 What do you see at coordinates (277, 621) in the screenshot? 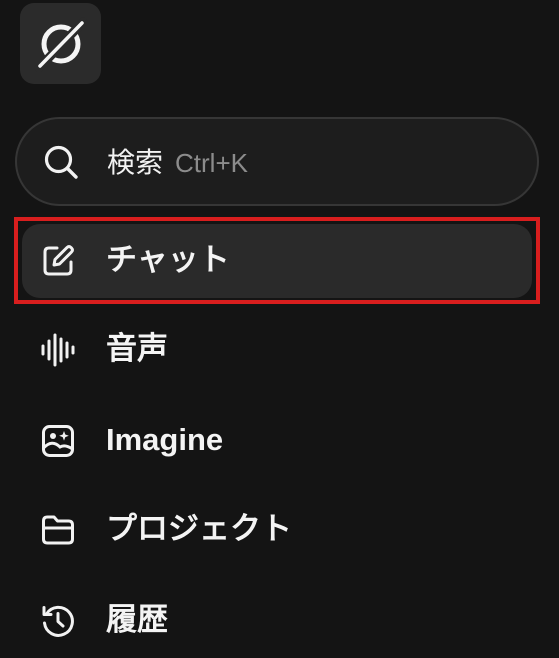
I see `nav-item-history: 履歴` at bounding box center [277, 621].